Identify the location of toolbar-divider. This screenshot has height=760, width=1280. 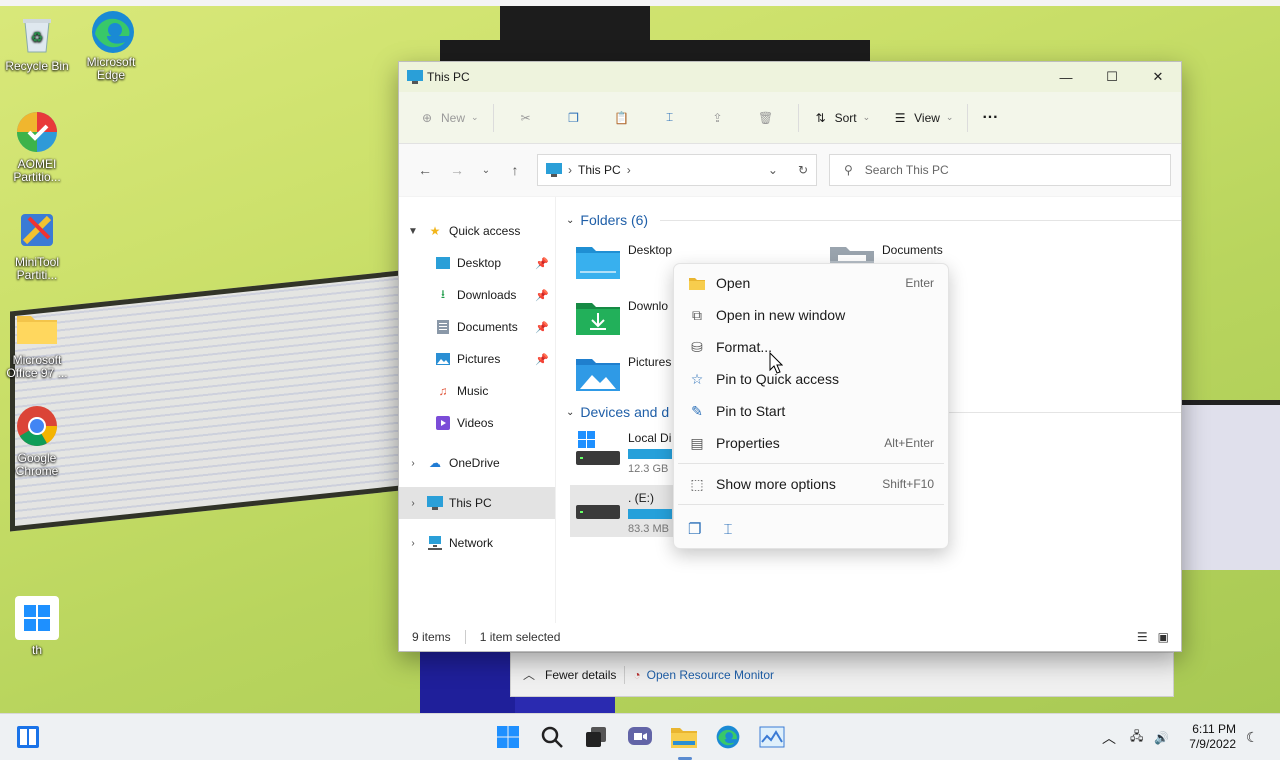
(968, 117).